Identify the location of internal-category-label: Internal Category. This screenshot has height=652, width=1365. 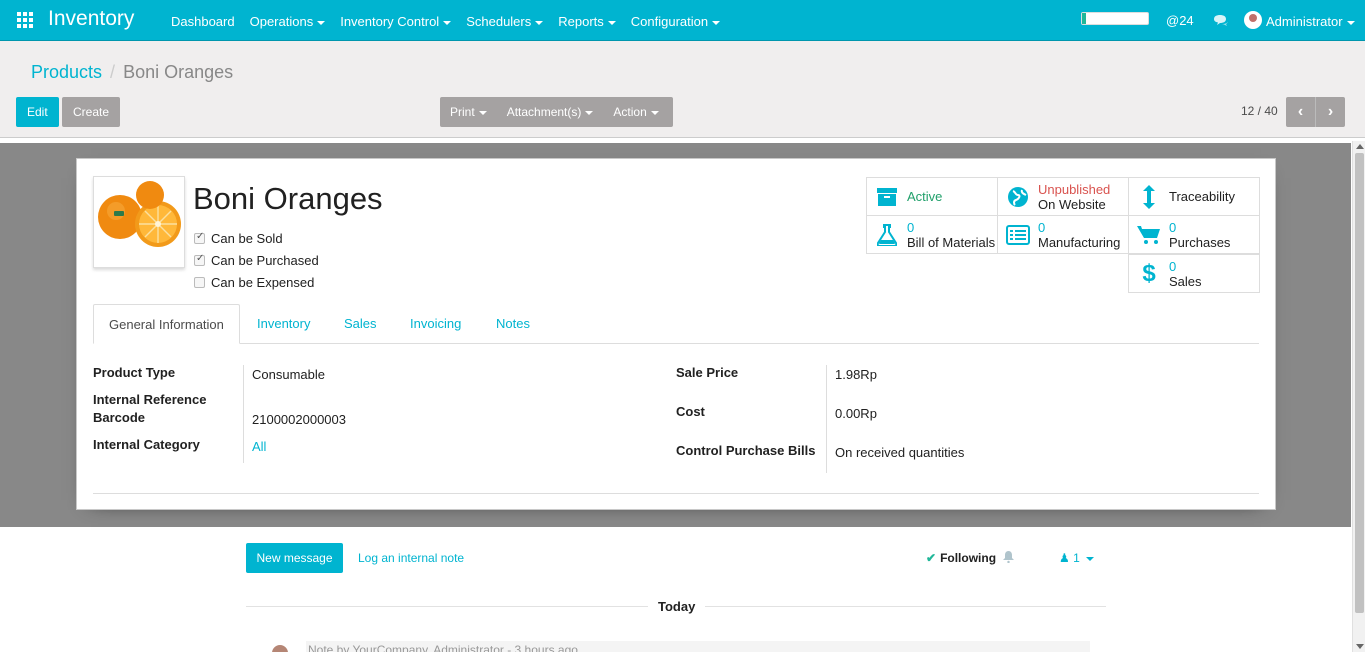
(146, 444).